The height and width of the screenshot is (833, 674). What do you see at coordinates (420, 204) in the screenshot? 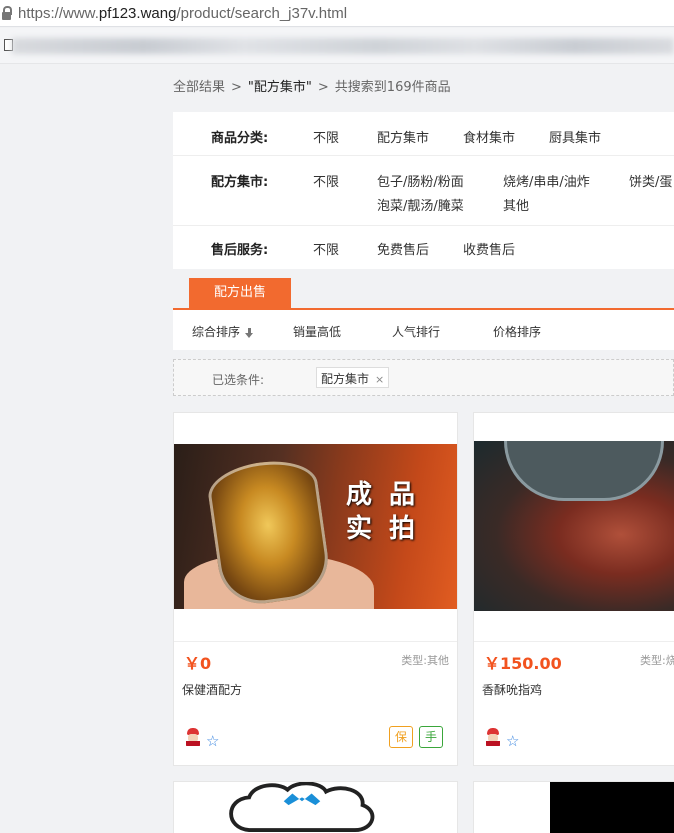
I see `filter-option: 泡菜/靓汤/腌菜` at bounding box center [420, 204].